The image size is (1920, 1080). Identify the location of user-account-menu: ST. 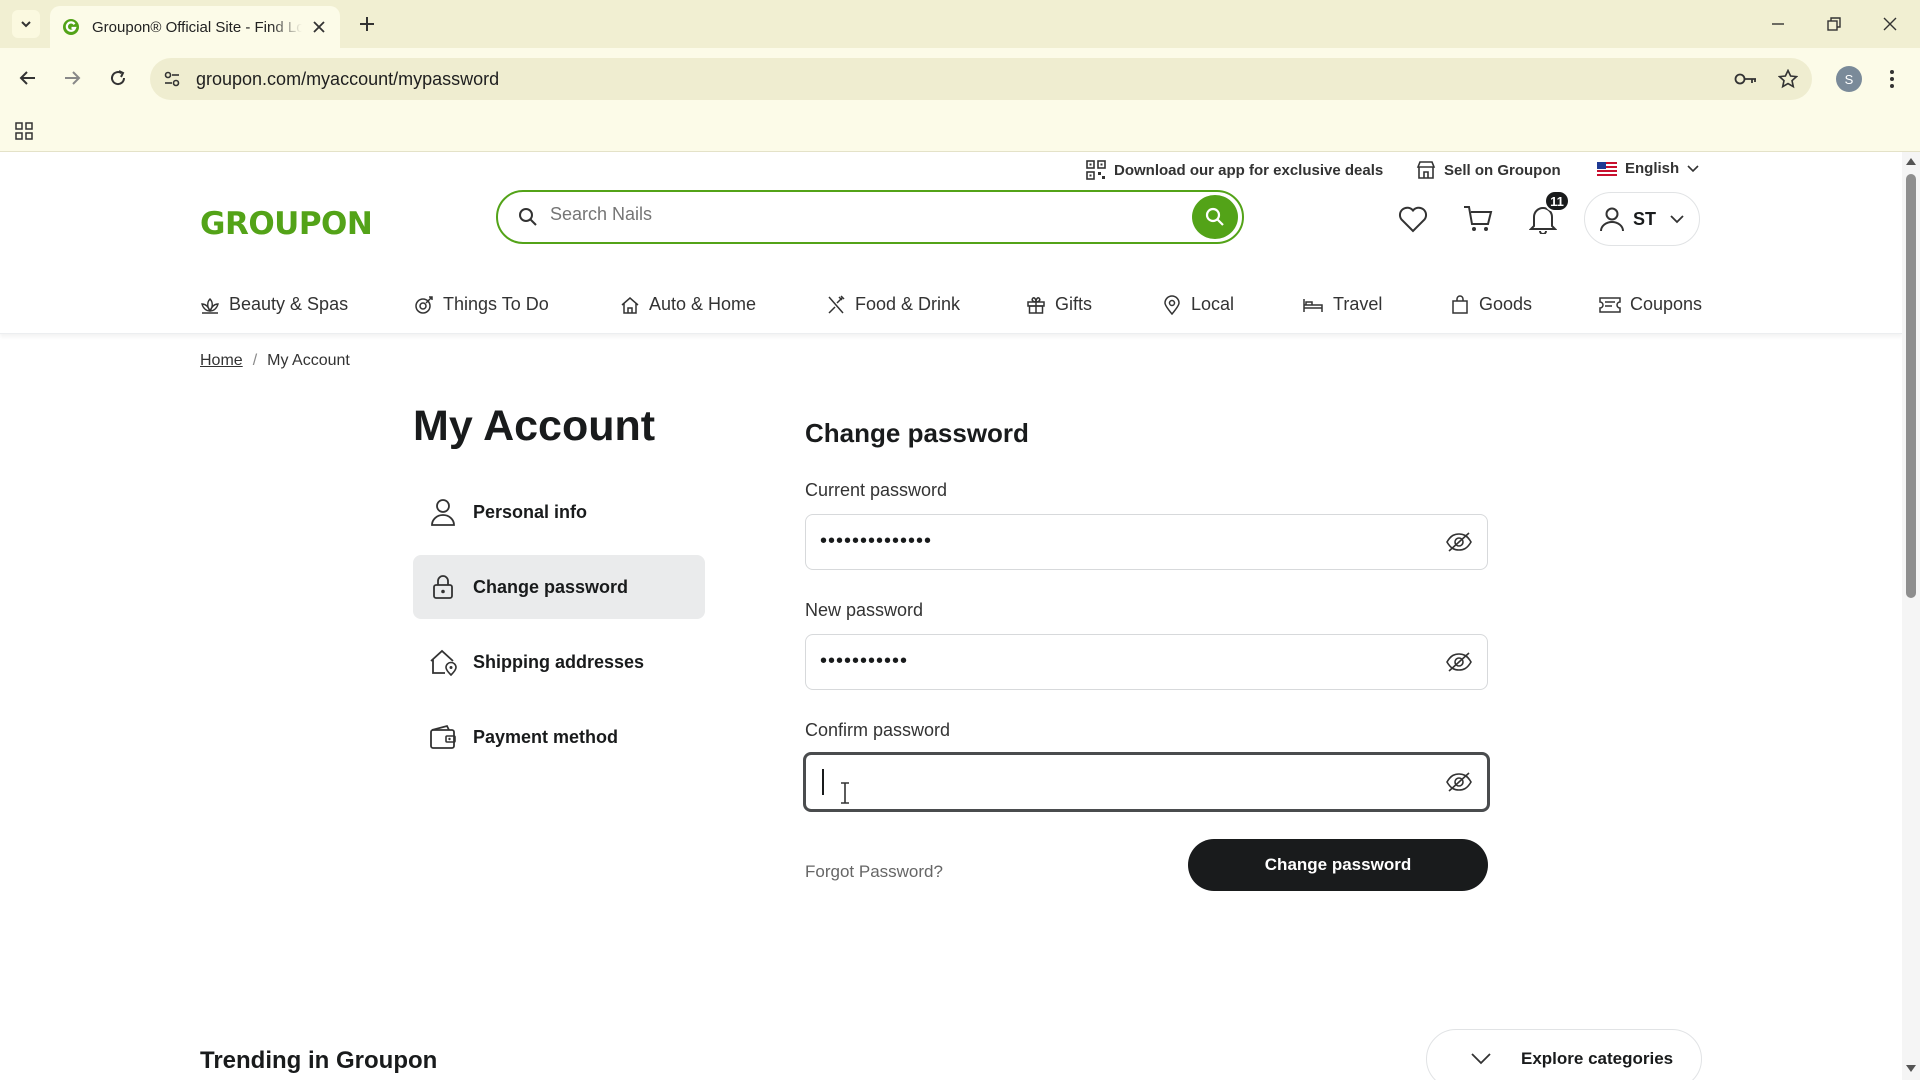
(1642, 219).